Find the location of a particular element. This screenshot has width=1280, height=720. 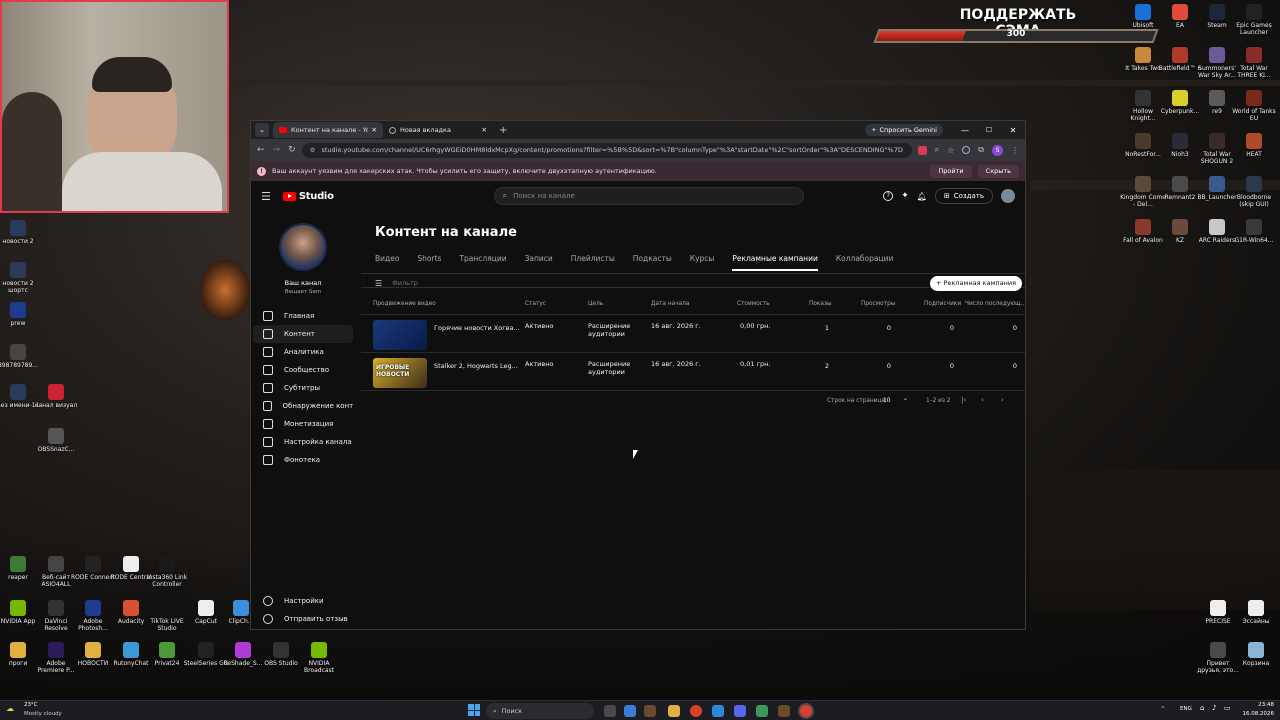

account-avatar is located at coordinates (1008, 196).